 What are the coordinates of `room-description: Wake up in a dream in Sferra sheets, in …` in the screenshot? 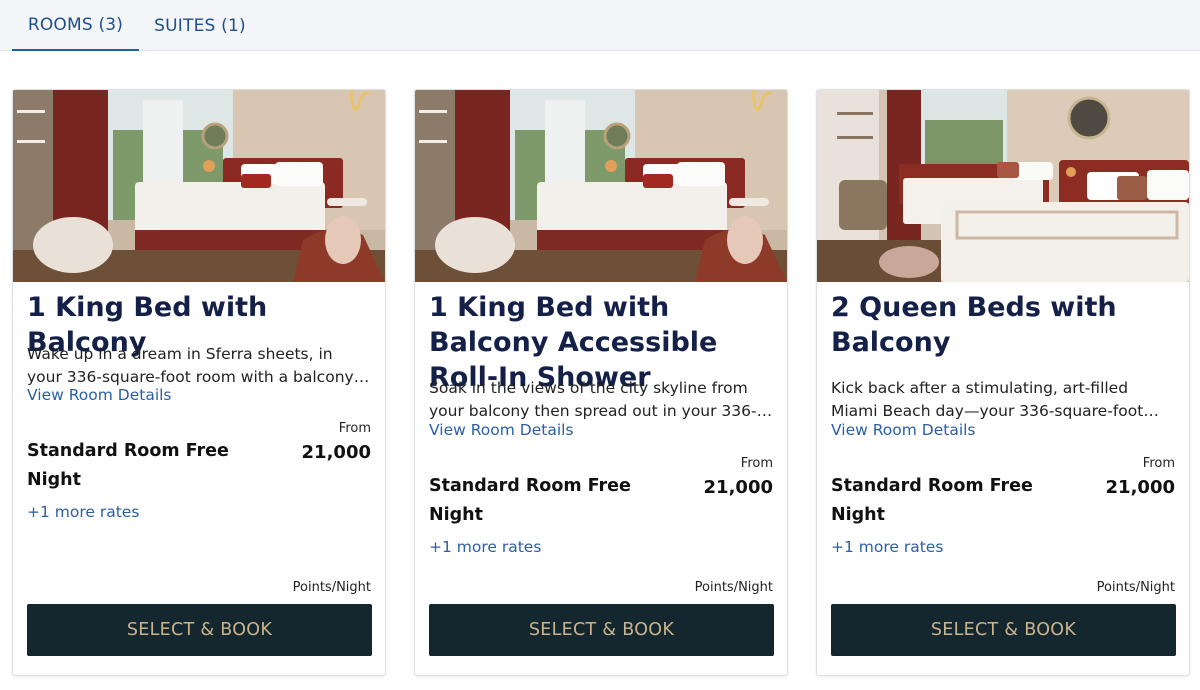 It's located at (190, 365).